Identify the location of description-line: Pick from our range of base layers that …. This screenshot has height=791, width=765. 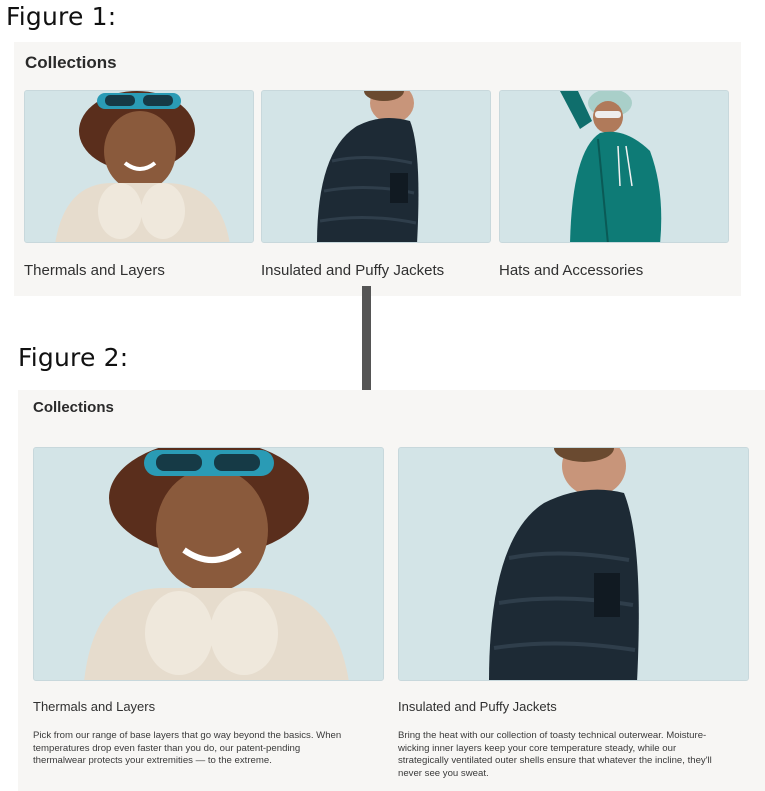
(187, 735).